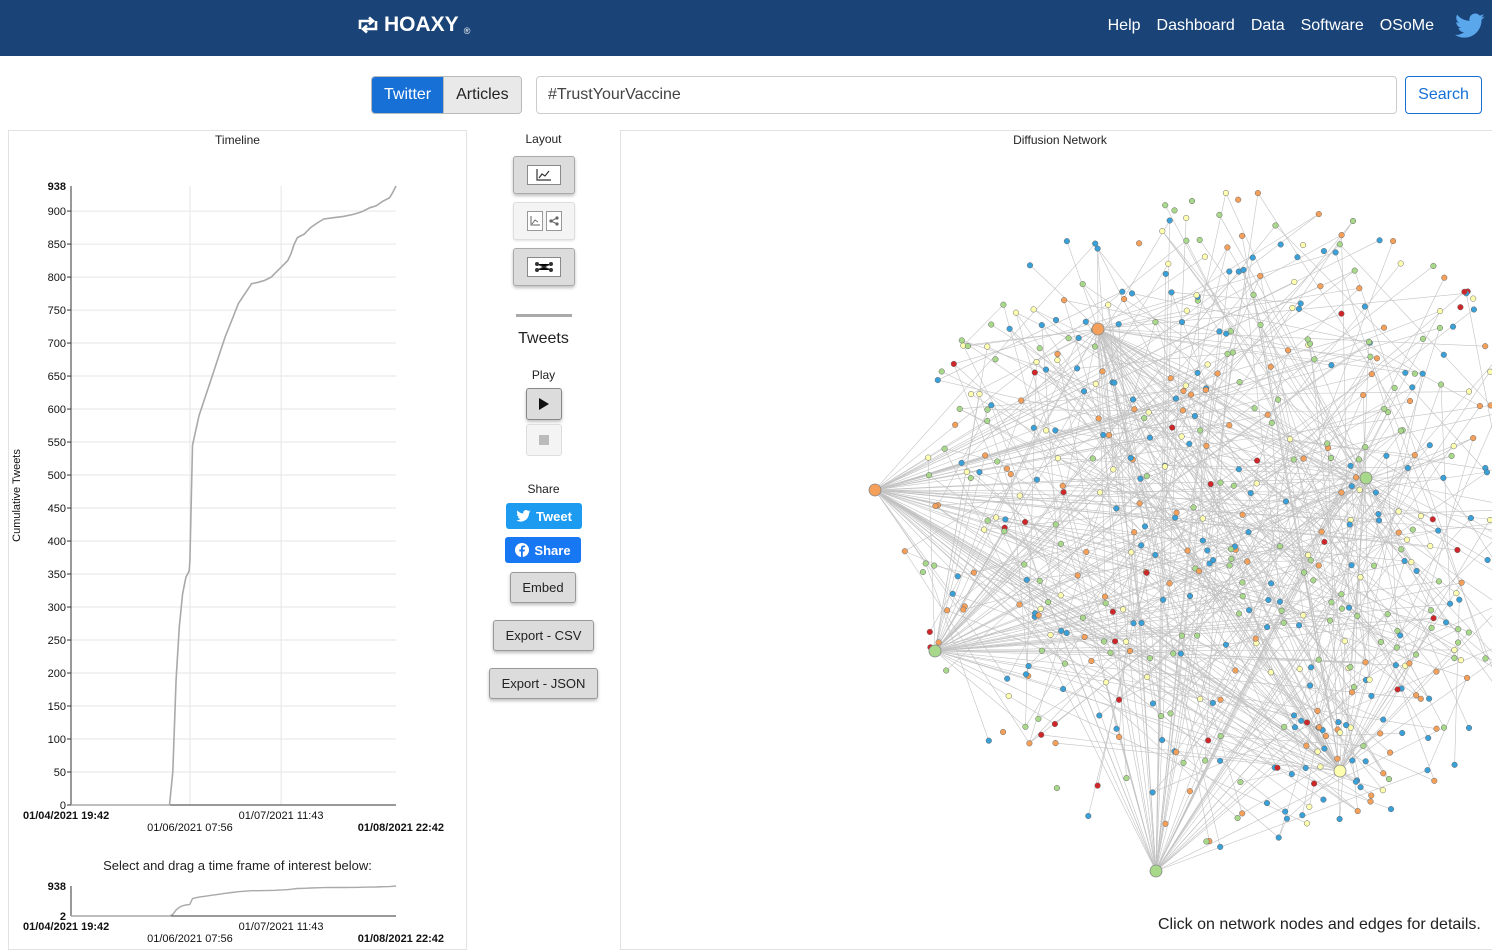 Image resolution: width=1492 pixels, height=950 pixels. I want to click on export-csv-button: Export - CSV, so click(543, 635).